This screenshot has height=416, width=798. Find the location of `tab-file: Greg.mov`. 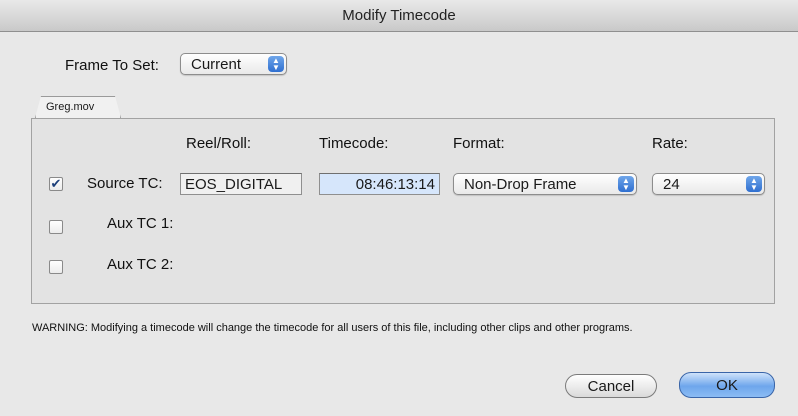

tab-file: Greg.mov is located at coordinates (78, 107).